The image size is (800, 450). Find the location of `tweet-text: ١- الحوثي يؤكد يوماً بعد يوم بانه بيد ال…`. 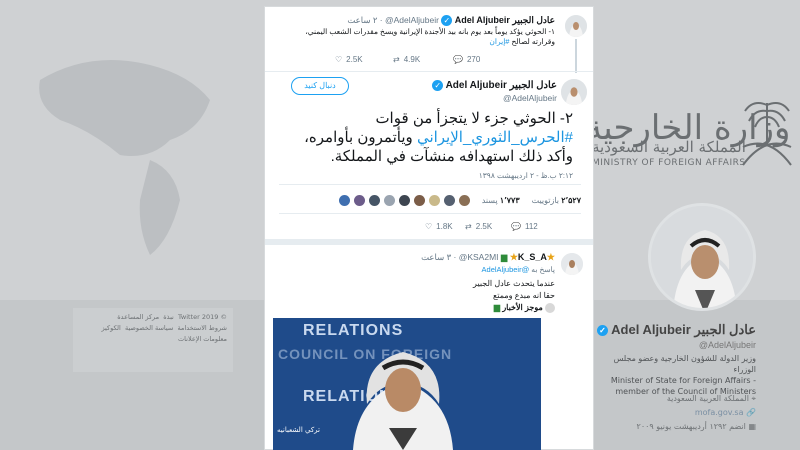

tweet-text: ١- الحوثي يؤكد يوماً بعد يوم بانه بيد ال… is located at coordinates (430, 36).